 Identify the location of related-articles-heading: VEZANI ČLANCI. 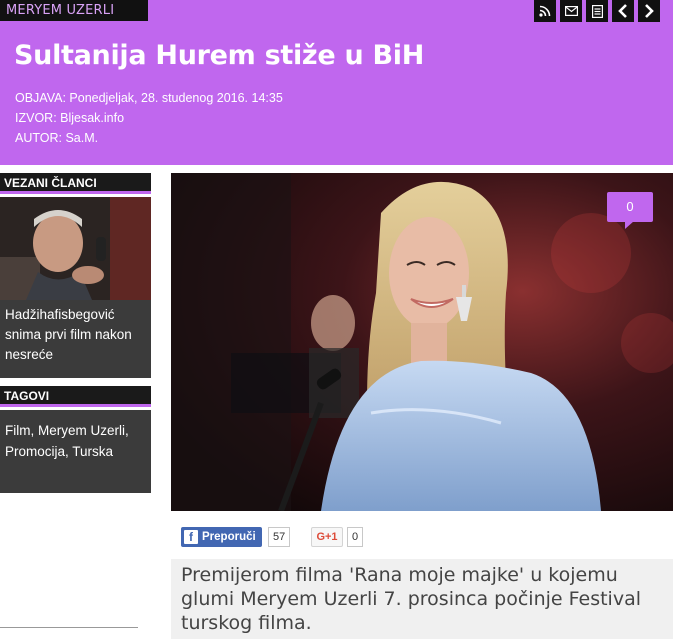
(75, 183).